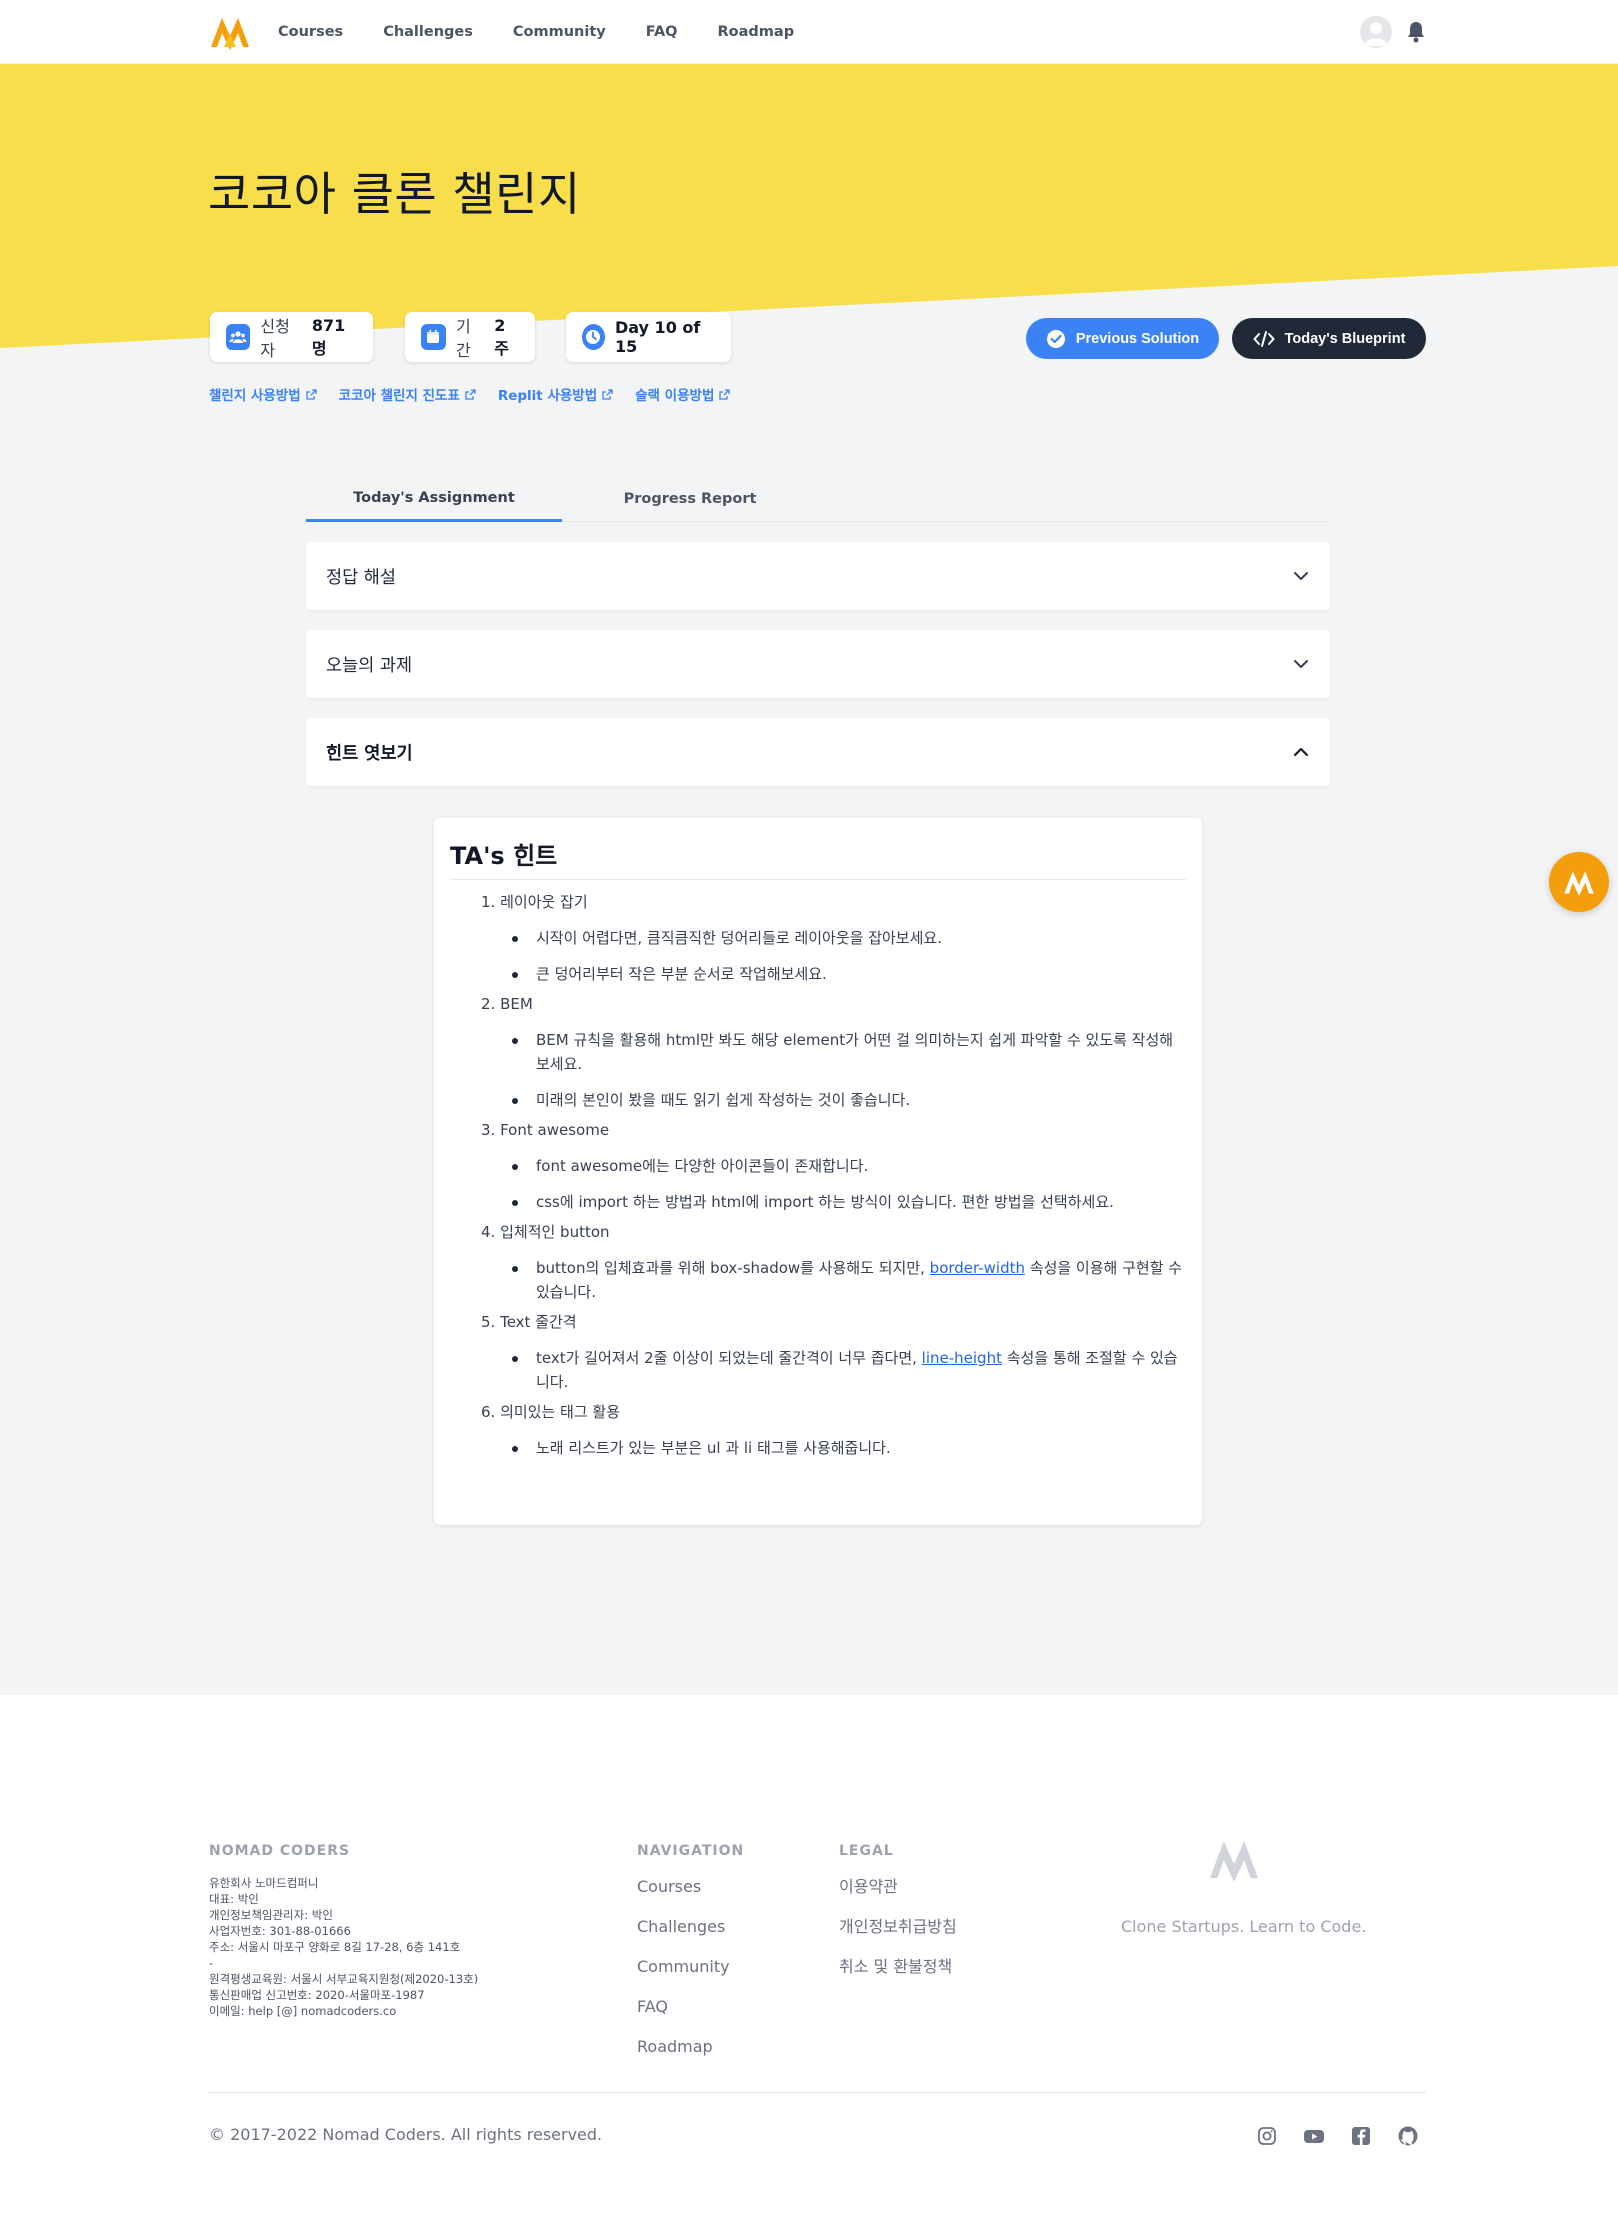 Image resolution: width=1618 pixels, height=2213 pixels. I want to click on footer-legal-heading: LEGAL, so click(866, 1851).